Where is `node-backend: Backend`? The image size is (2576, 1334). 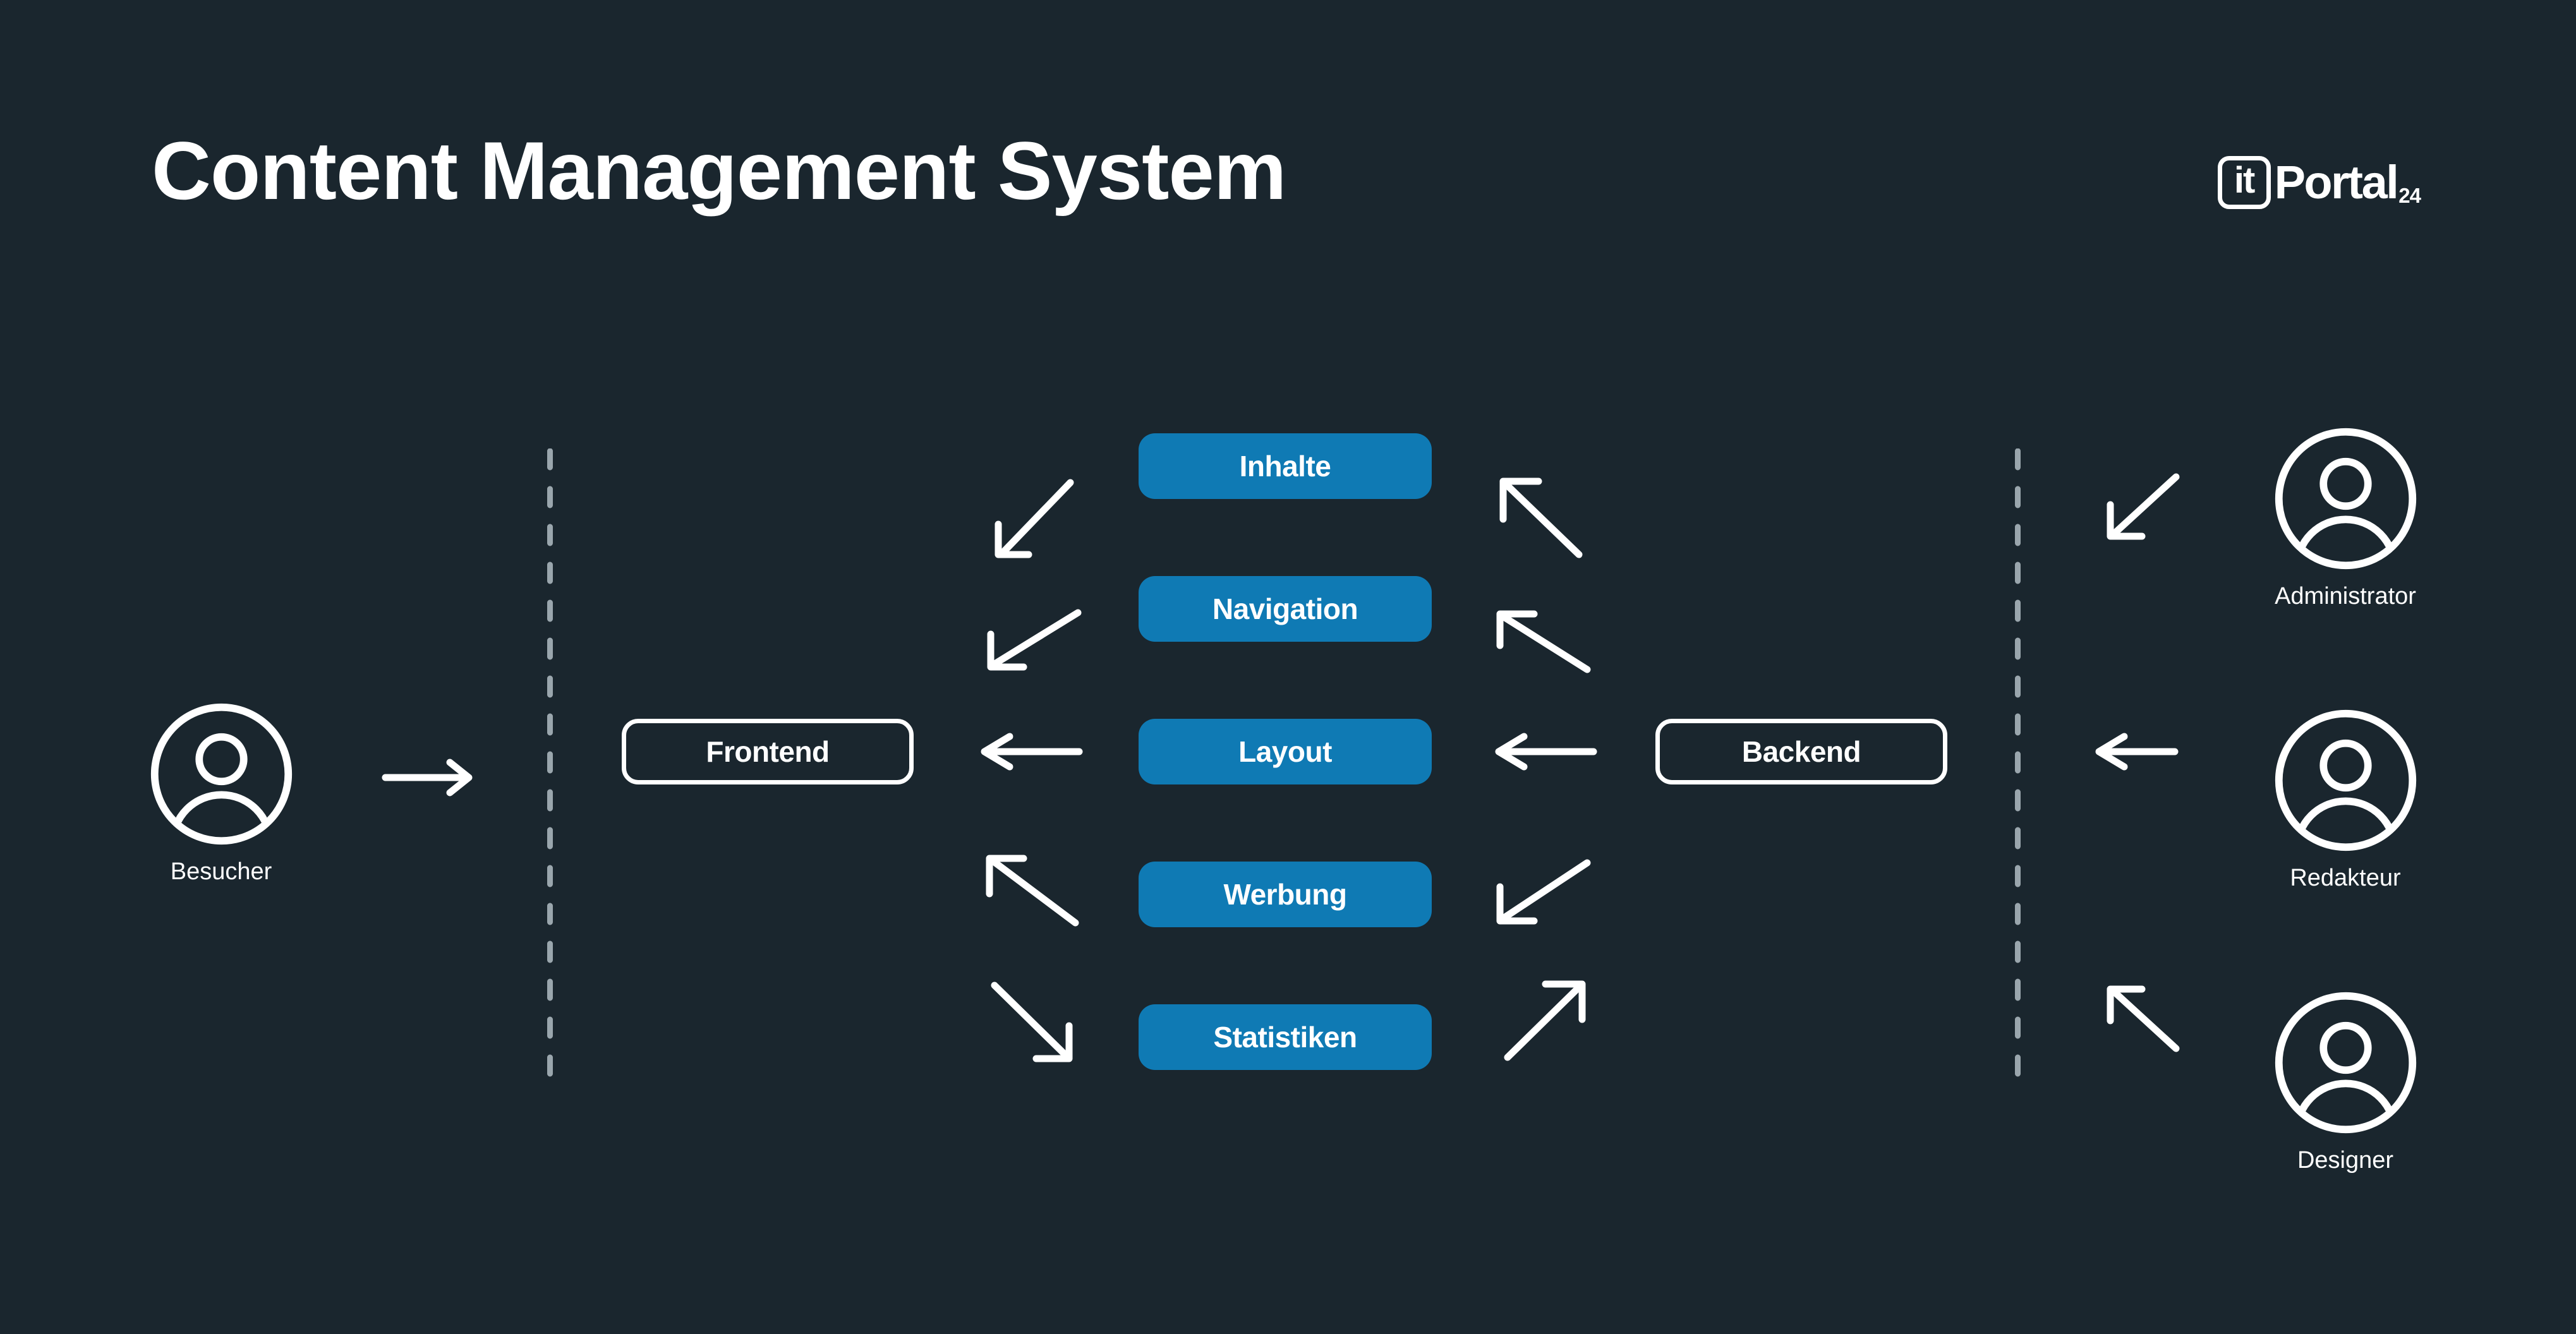
node-backend: Backend is located at coordinates (1801, 751).